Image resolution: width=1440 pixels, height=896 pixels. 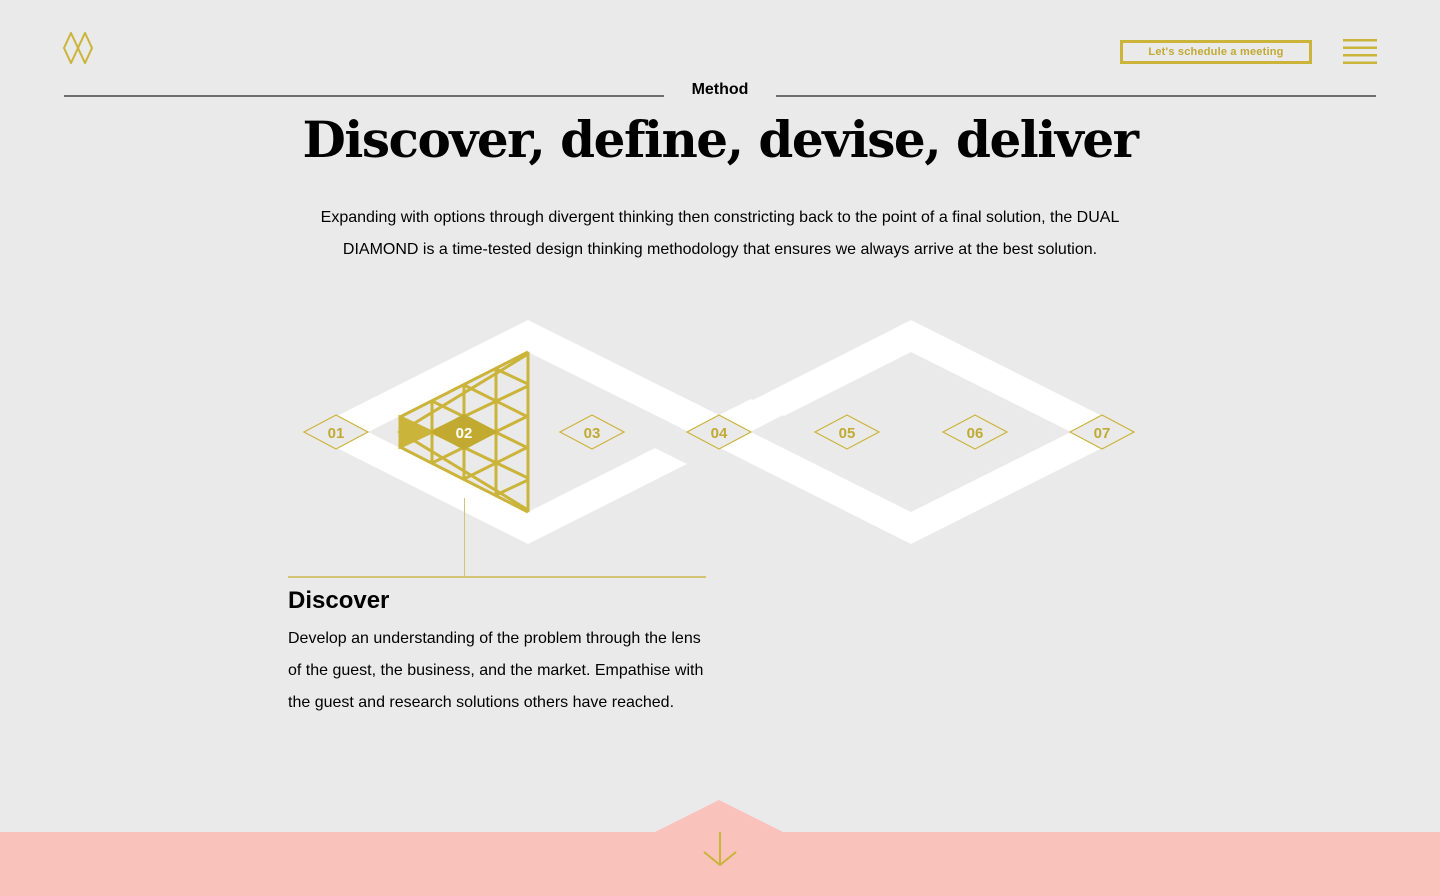 What do you see at coordinates (464, 537) in the screenshot?
I see `detail-connector-line` at bounding box center [464, 537].